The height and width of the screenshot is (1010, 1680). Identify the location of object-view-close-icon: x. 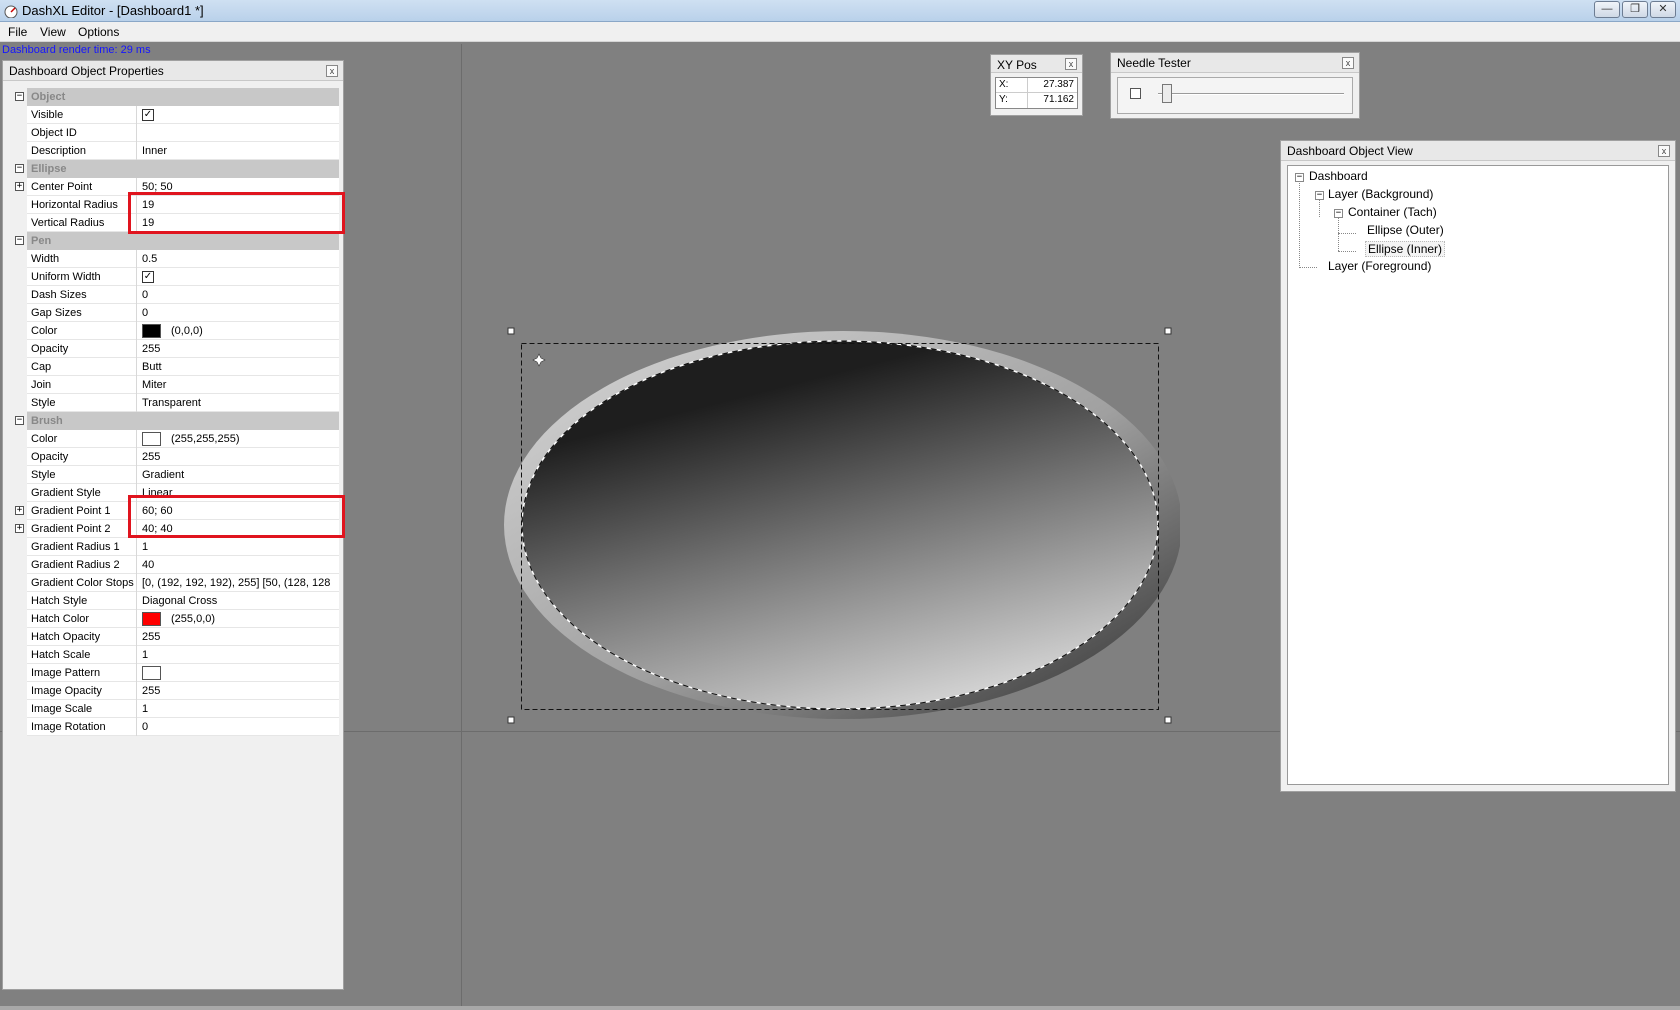
(1664, 151).